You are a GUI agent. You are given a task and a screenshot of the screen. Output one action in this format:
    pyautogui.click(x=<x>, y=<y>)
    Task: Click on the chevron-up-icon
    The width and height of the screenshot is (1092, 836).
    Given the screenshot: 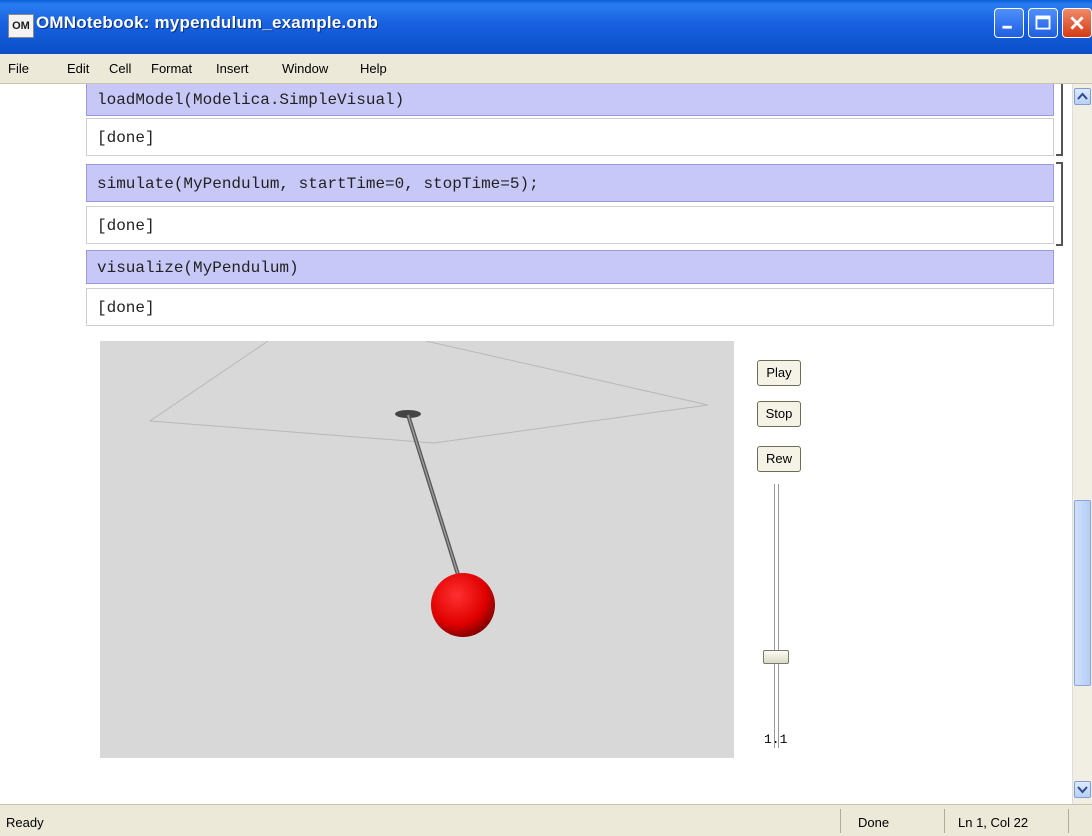 What is the action you would take?
    pyautogui.click(x=1082, y=96)
    